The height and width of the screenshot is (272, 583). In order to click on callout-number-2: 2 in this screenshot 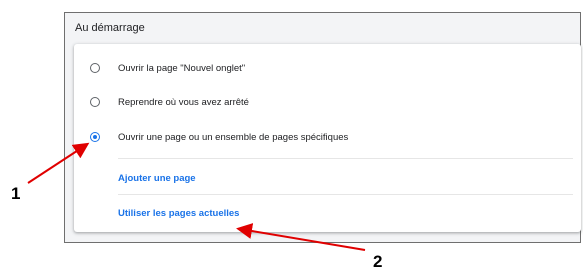, I will do `click(378, 261)`.